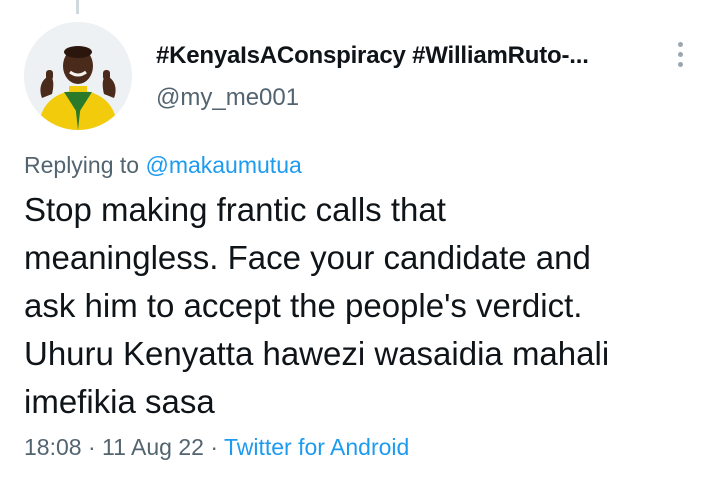  Describe the element at coordinates (53, 447) in the screenshot. I see `tweet-time: 18:08` at that location.